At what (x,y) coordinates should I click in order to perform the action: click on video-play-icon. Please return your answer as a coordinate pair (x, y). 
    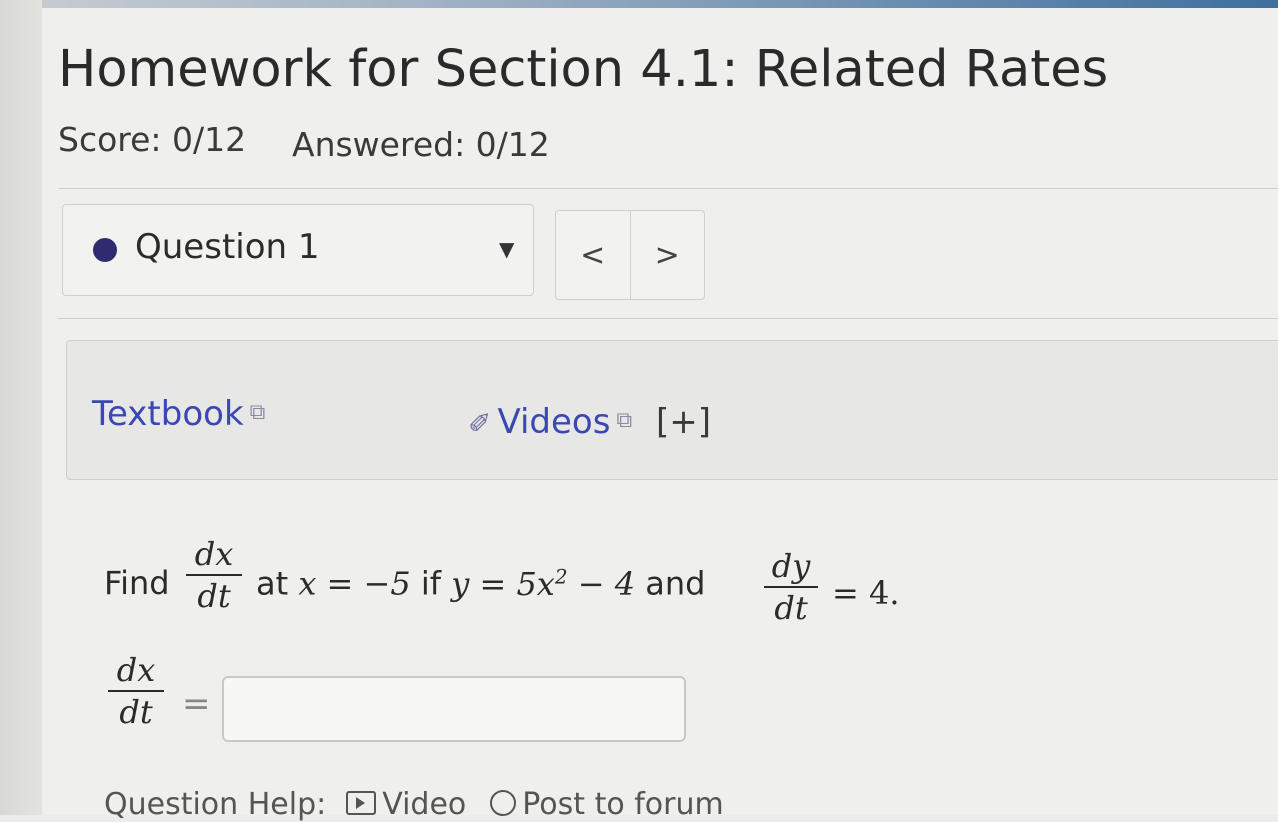
    Looking at the image, I should click on (361, 802).